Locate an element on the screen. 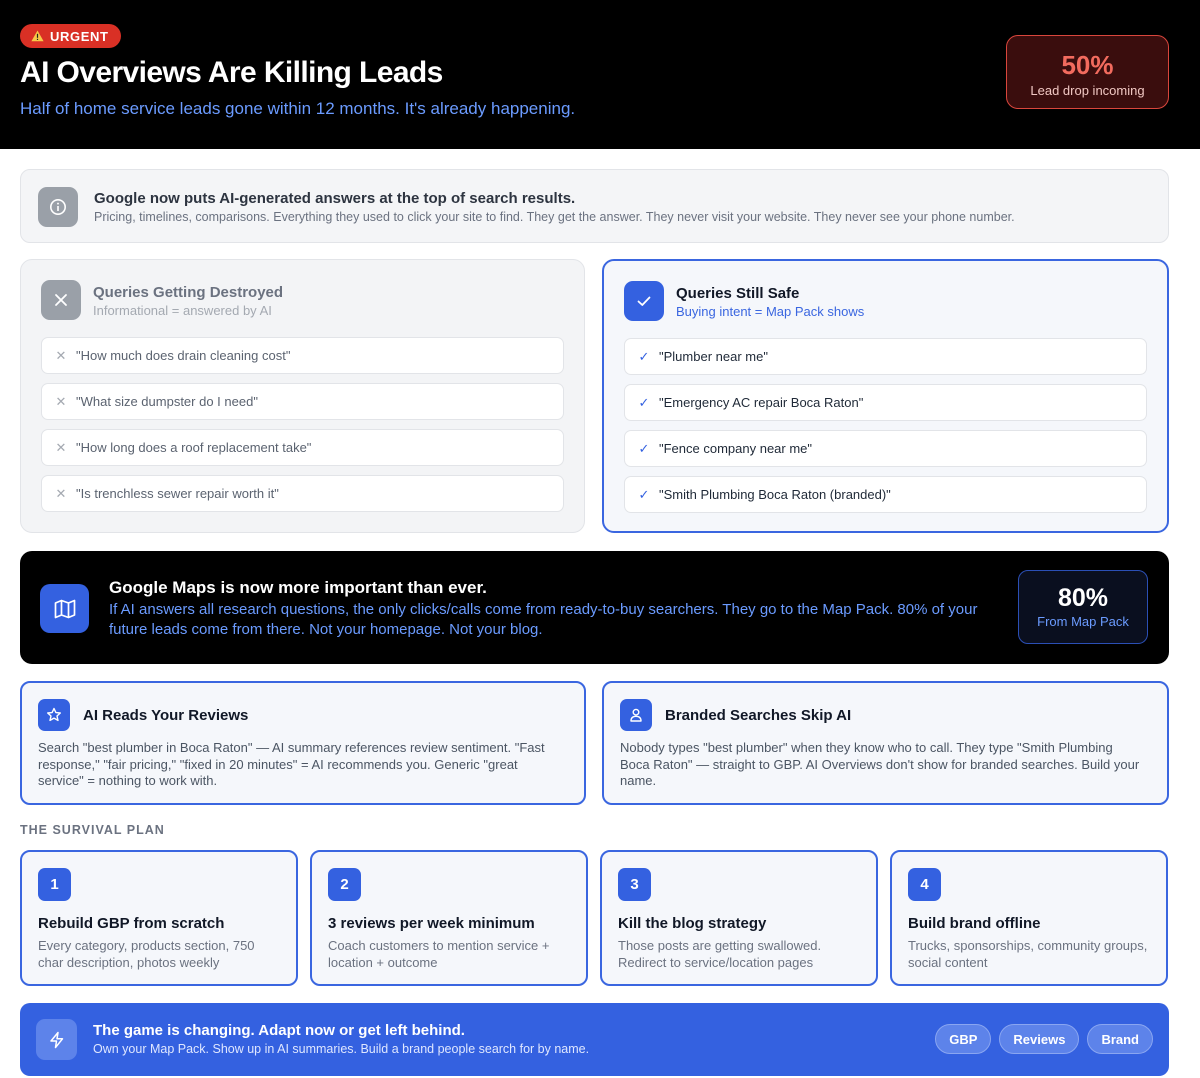  list-item: ✕ "How much does drain cleaning cost" is located at coordinates (302, 355).